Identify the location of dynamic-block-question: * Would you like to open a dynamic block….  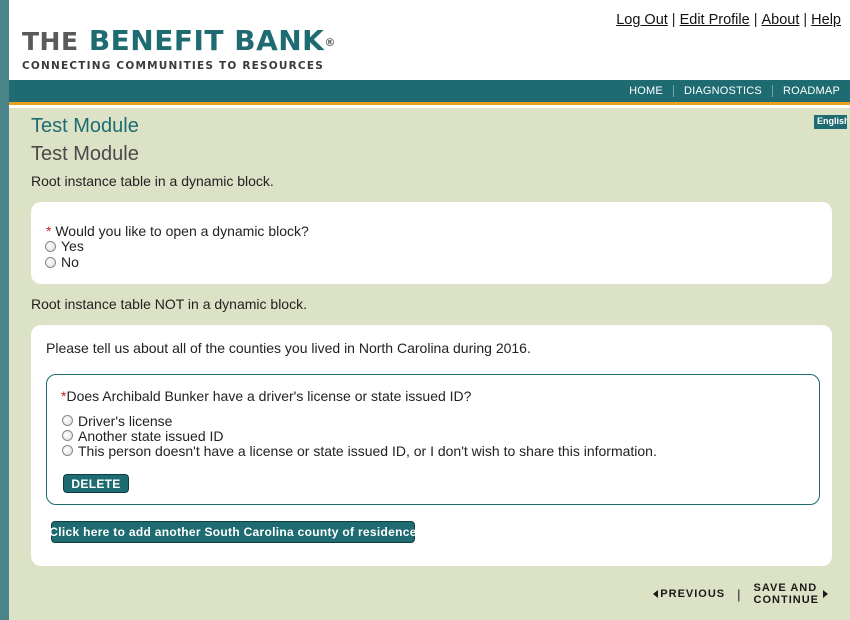
(177, 231).